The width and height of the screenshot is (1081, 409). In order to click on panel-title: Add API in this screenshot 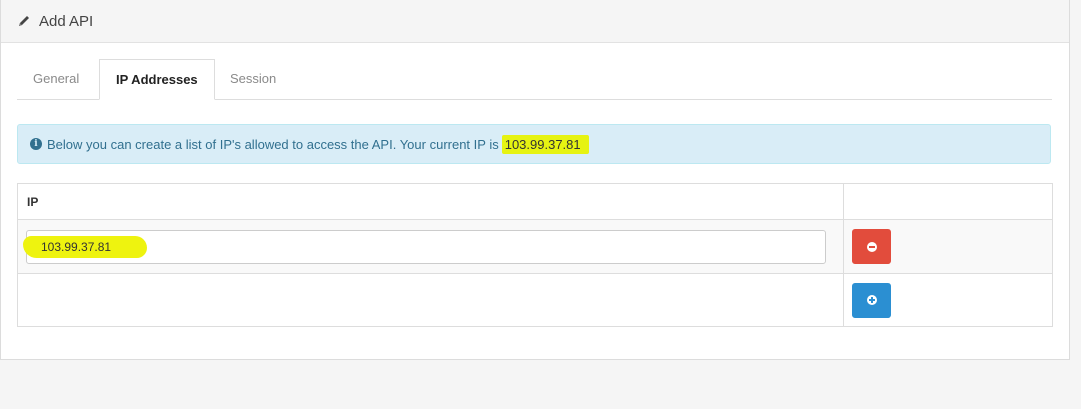, I will do `click(66, 21)`.